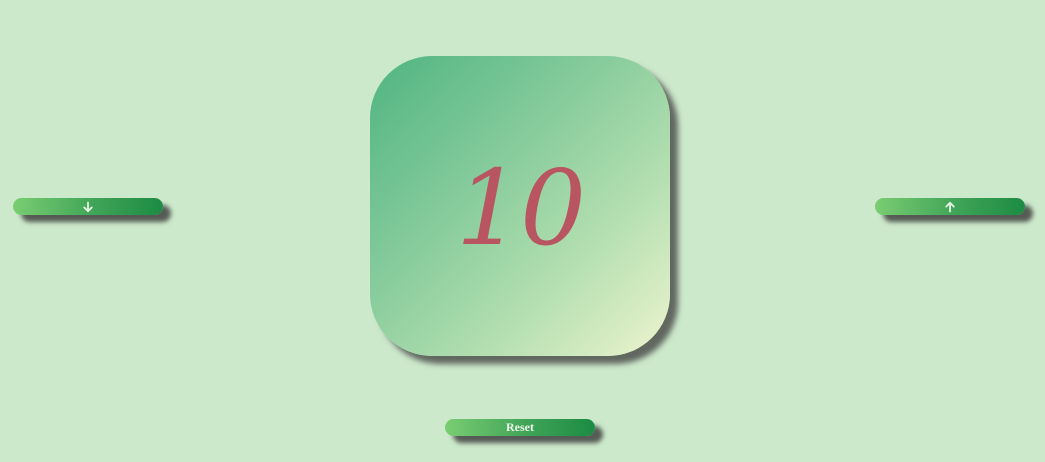 The height and width of the screenshot is (462, 1045). I want to click on increment-button, so click(950, 206).